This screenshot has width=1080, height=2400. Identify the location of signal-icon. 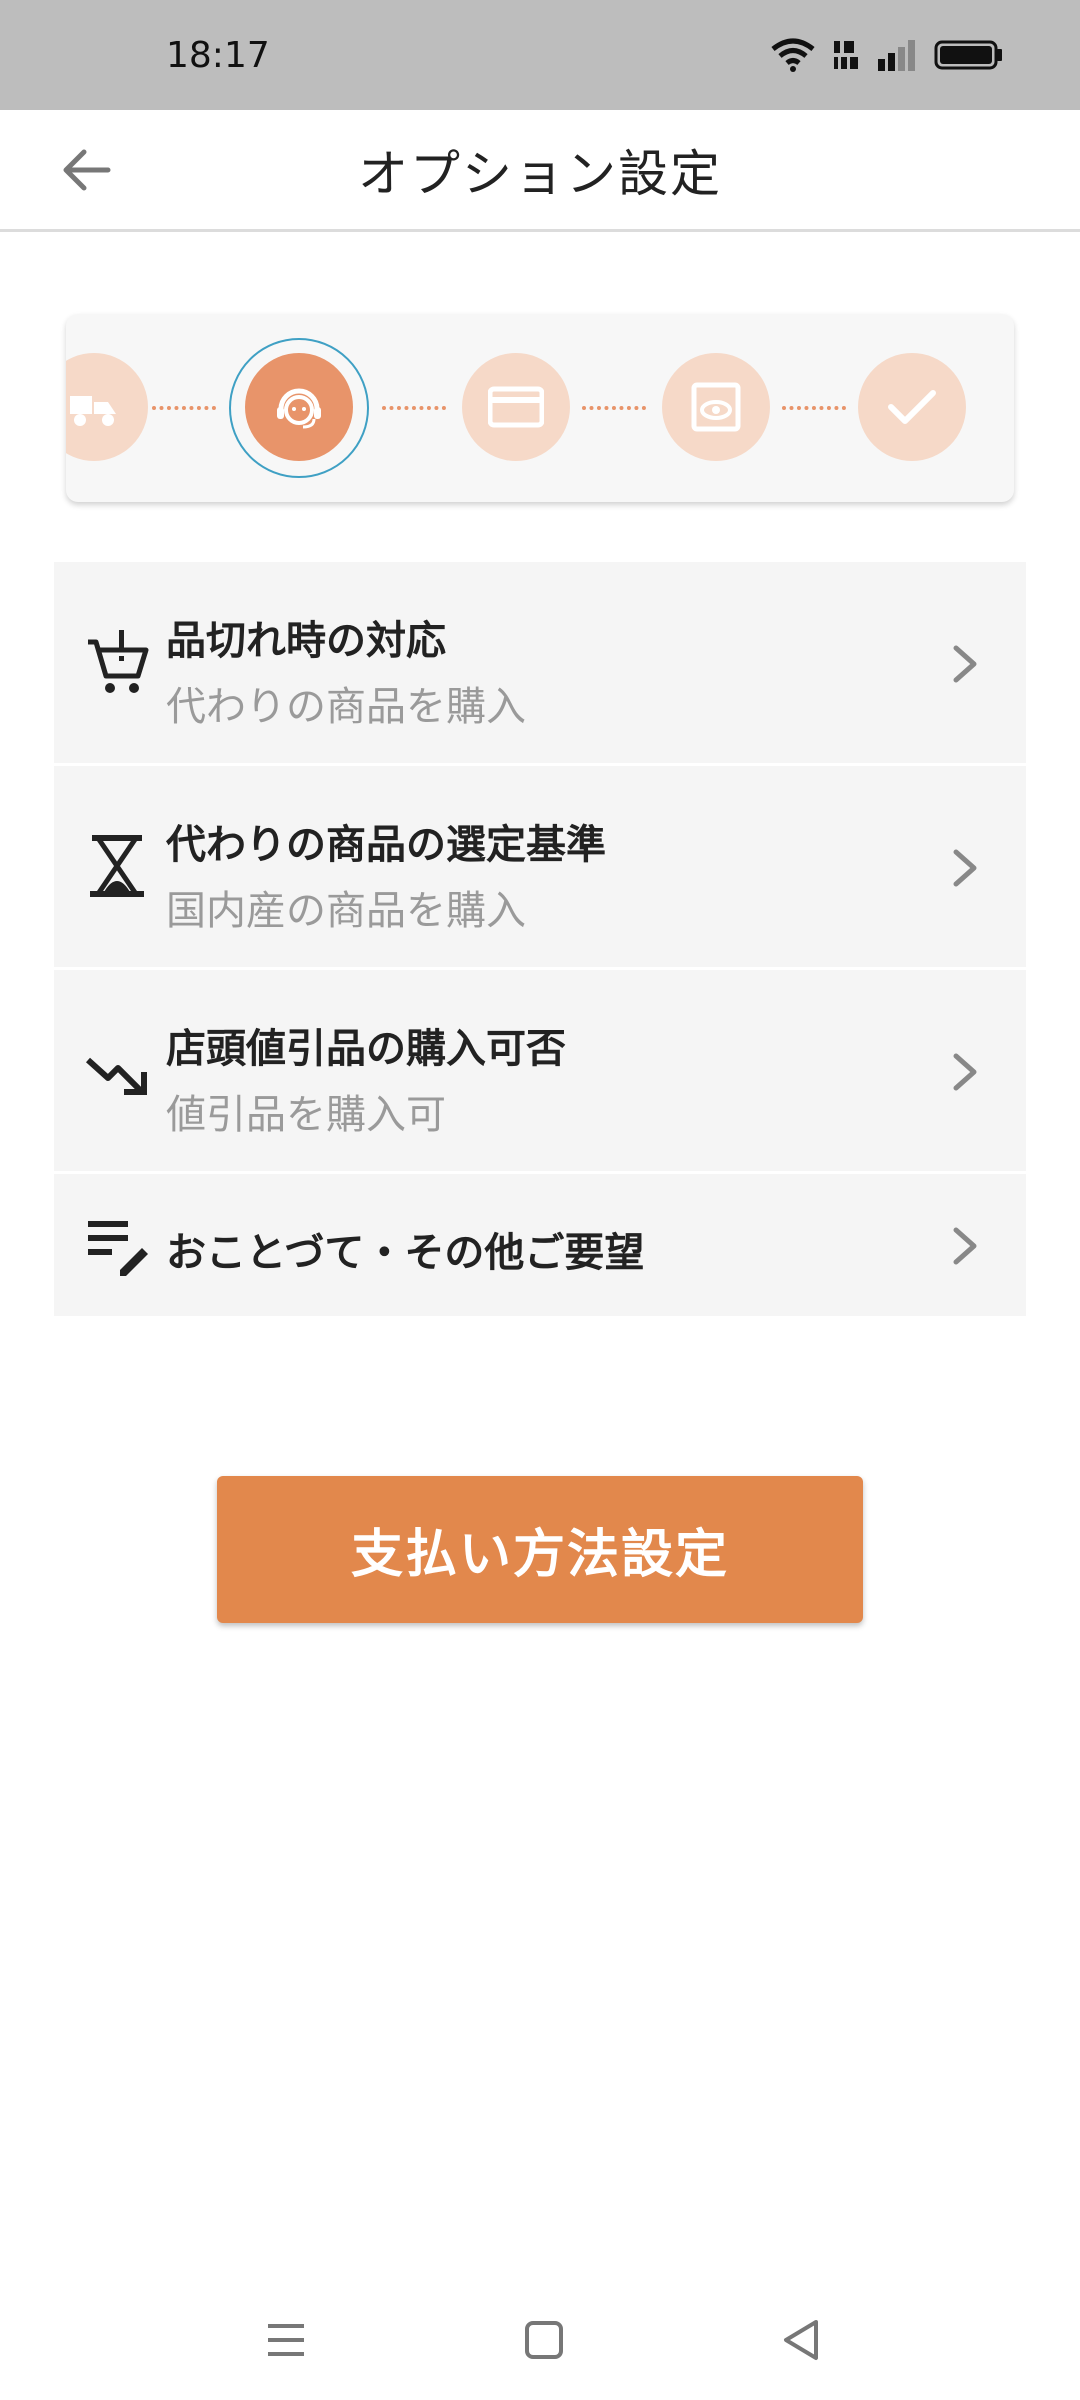
(896, 55).